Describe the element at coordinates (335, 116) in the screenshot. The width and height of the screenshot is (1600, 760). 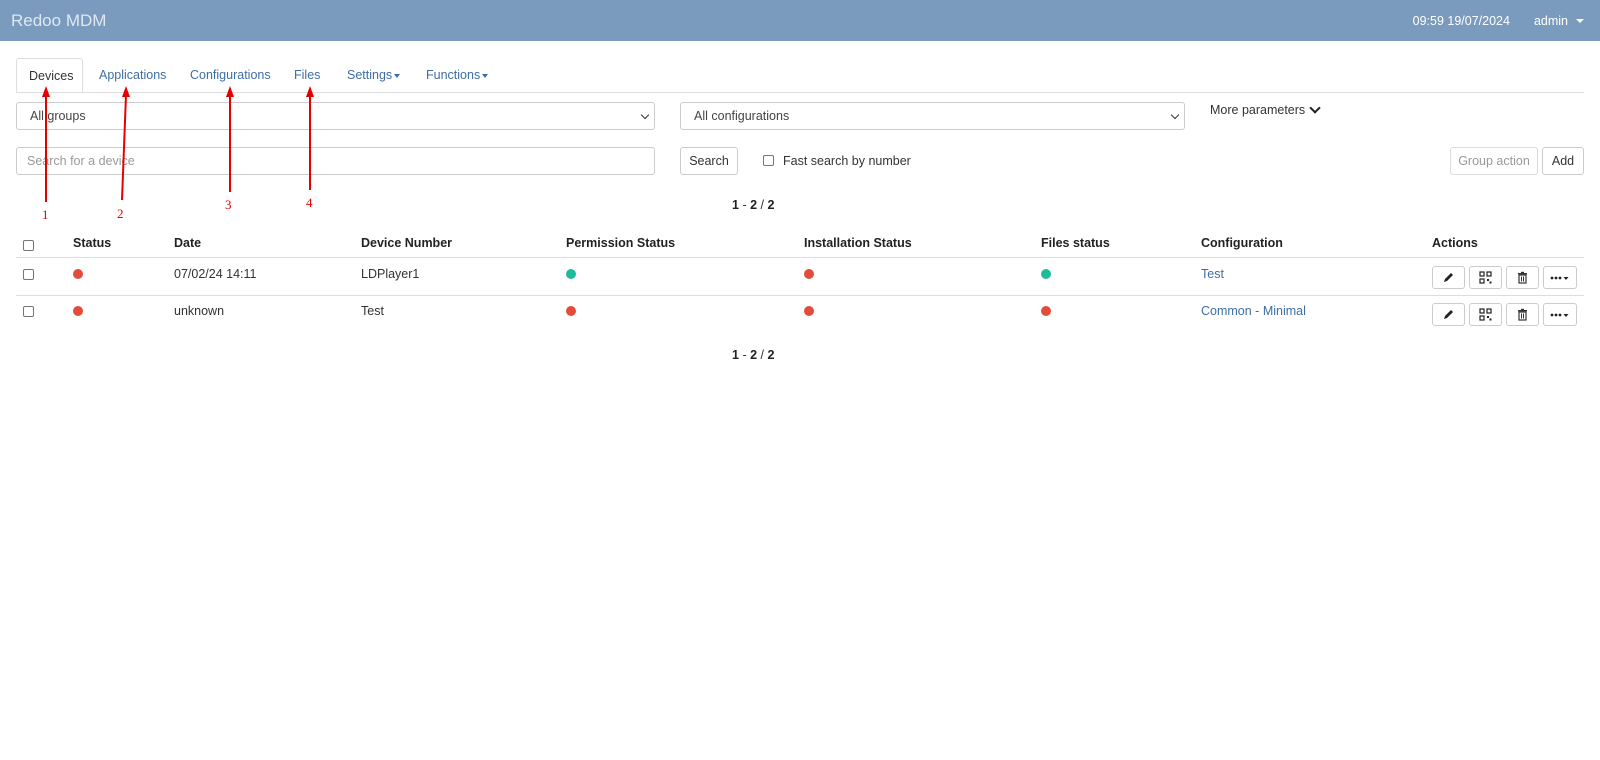
I see `group-select: All groups` at that location.